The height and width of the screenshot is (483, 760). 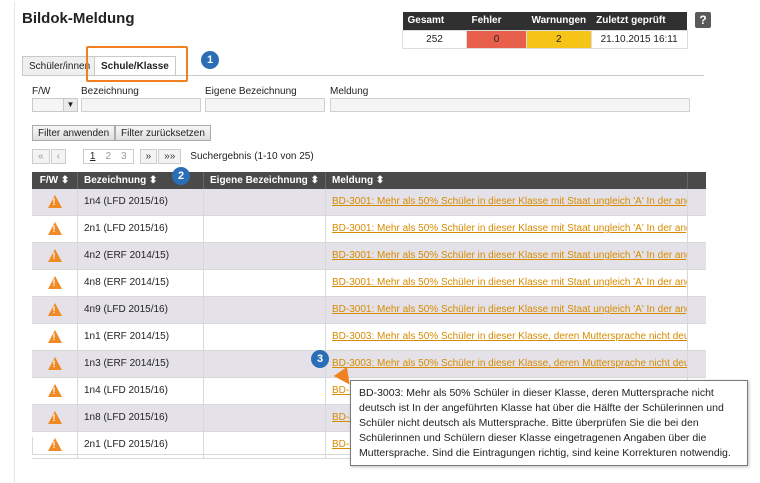 What do you see at coordinates (259, 180) in the screenshot?
I see `column-eigene-label: Eigene Bezeichnung` at bounding box center [259, 180].